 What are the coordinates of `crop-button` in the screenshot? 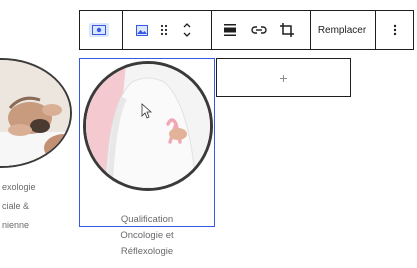 It's located at (287, 30).